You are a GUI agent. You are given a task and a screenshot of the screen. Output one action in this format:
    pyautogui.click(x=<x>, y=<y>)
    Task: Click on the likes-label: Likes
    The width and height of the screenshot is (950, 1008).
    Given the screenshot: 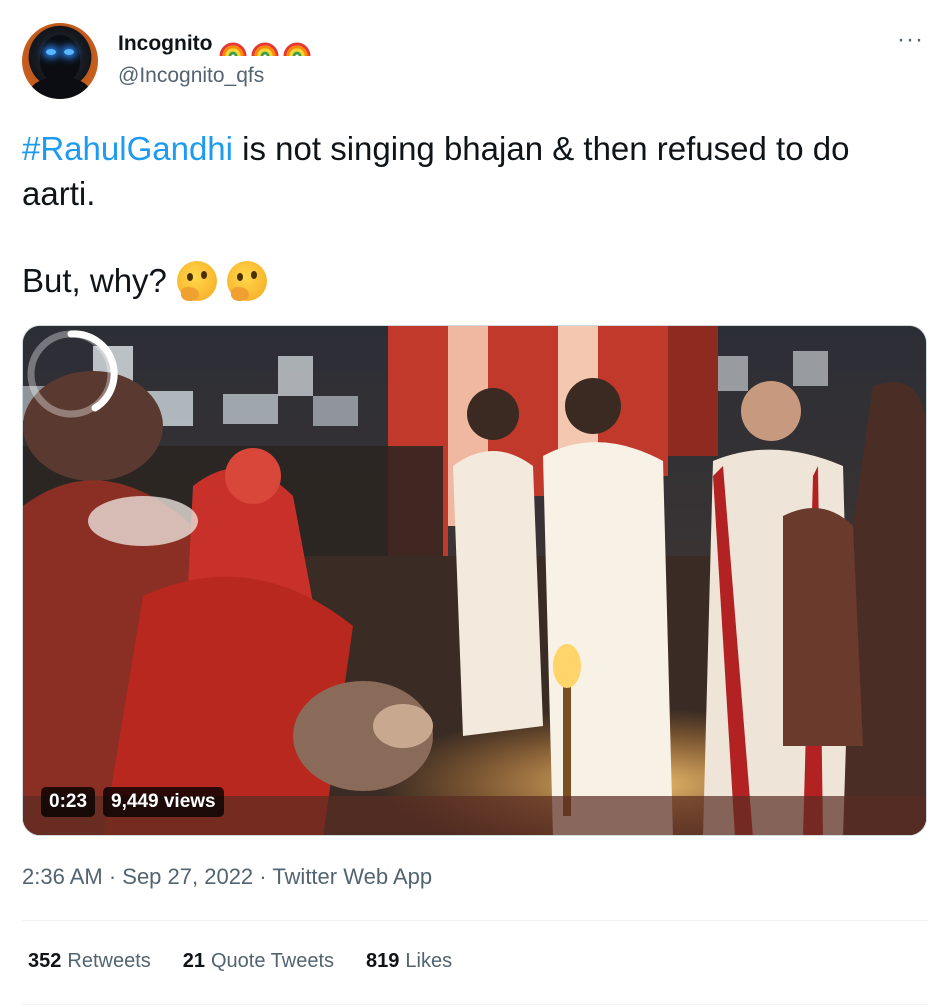 What is the action you would take?
    pyautogui.click(x=429, y=961)
    